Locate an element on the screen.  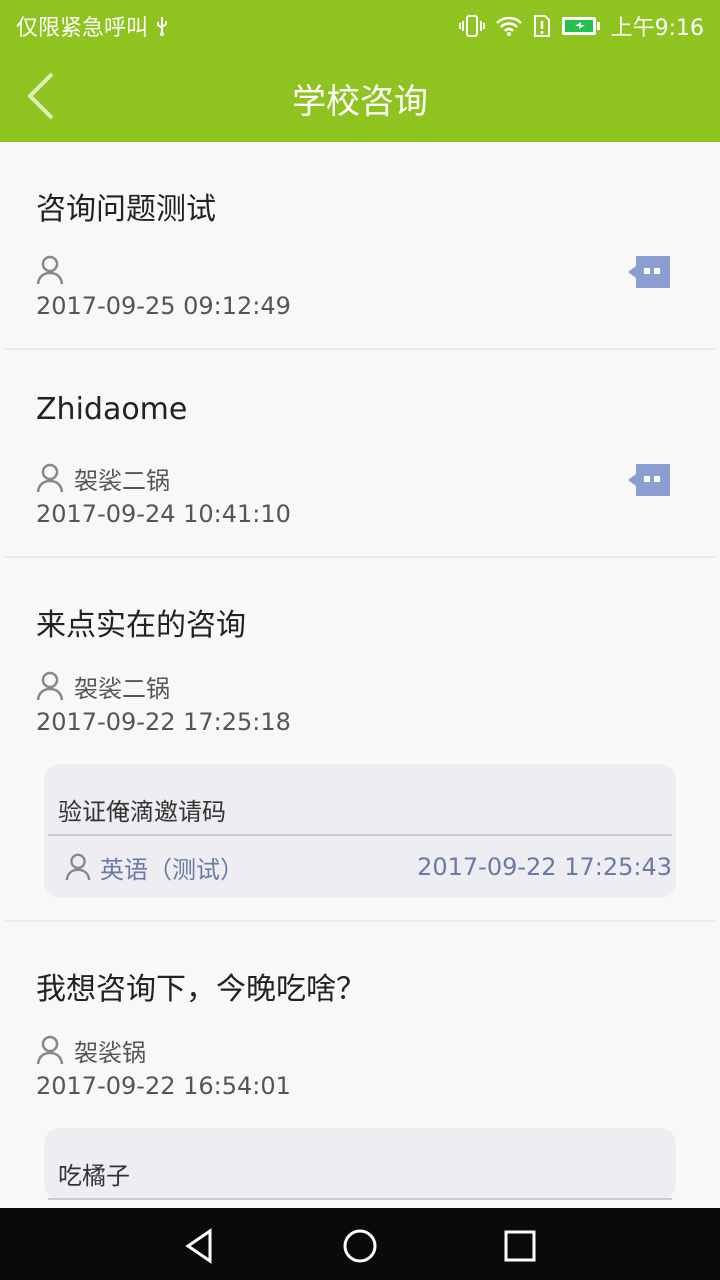
reply-time: 2017-09-22 17:25:43 is located at coordinates (544, 867).